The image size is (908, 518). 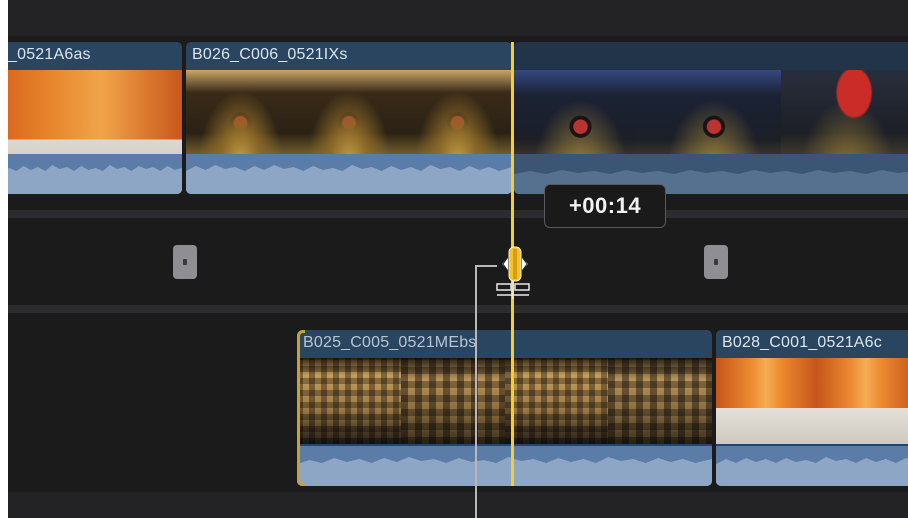 What do you see at coordinates (301, 408) in the screenshot?
I see `selected-clip-edge` at bounding box center [301, 408].